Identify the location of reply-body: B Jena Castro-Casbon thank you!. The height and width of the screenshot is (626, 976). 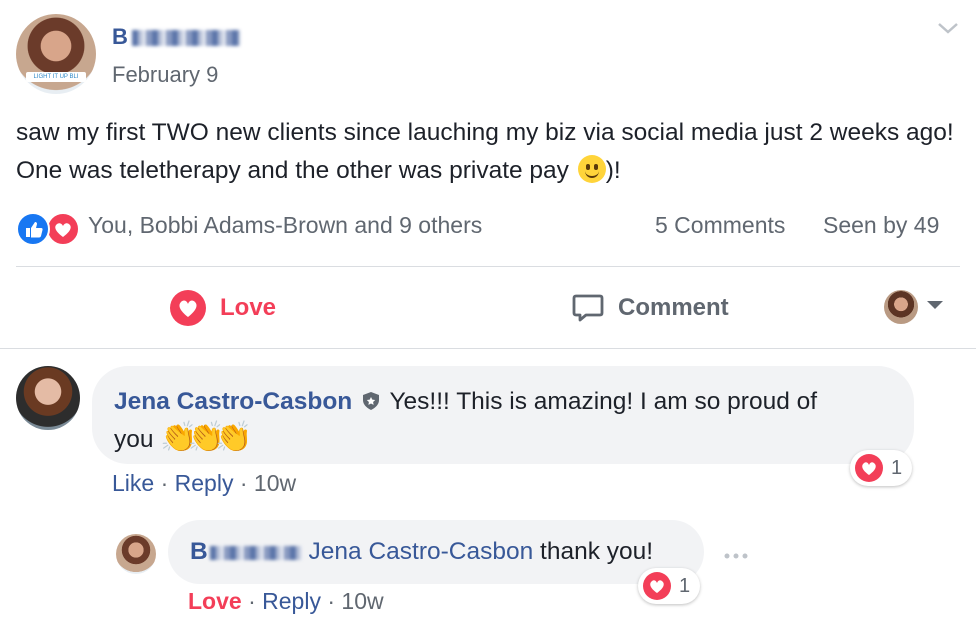
(421, 552).